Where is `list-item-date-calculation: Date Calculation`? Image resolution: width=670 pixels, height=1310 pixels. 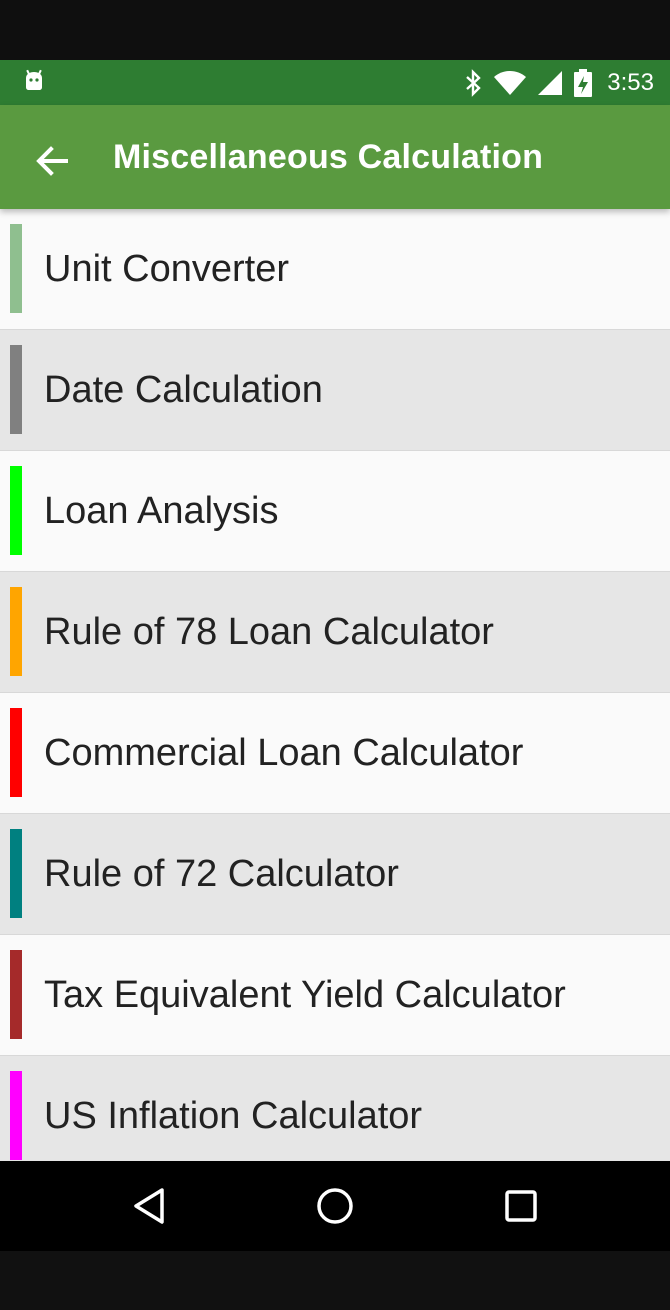 list-item-date-calculation: Date Calculation is located at coordinates (335, 390).